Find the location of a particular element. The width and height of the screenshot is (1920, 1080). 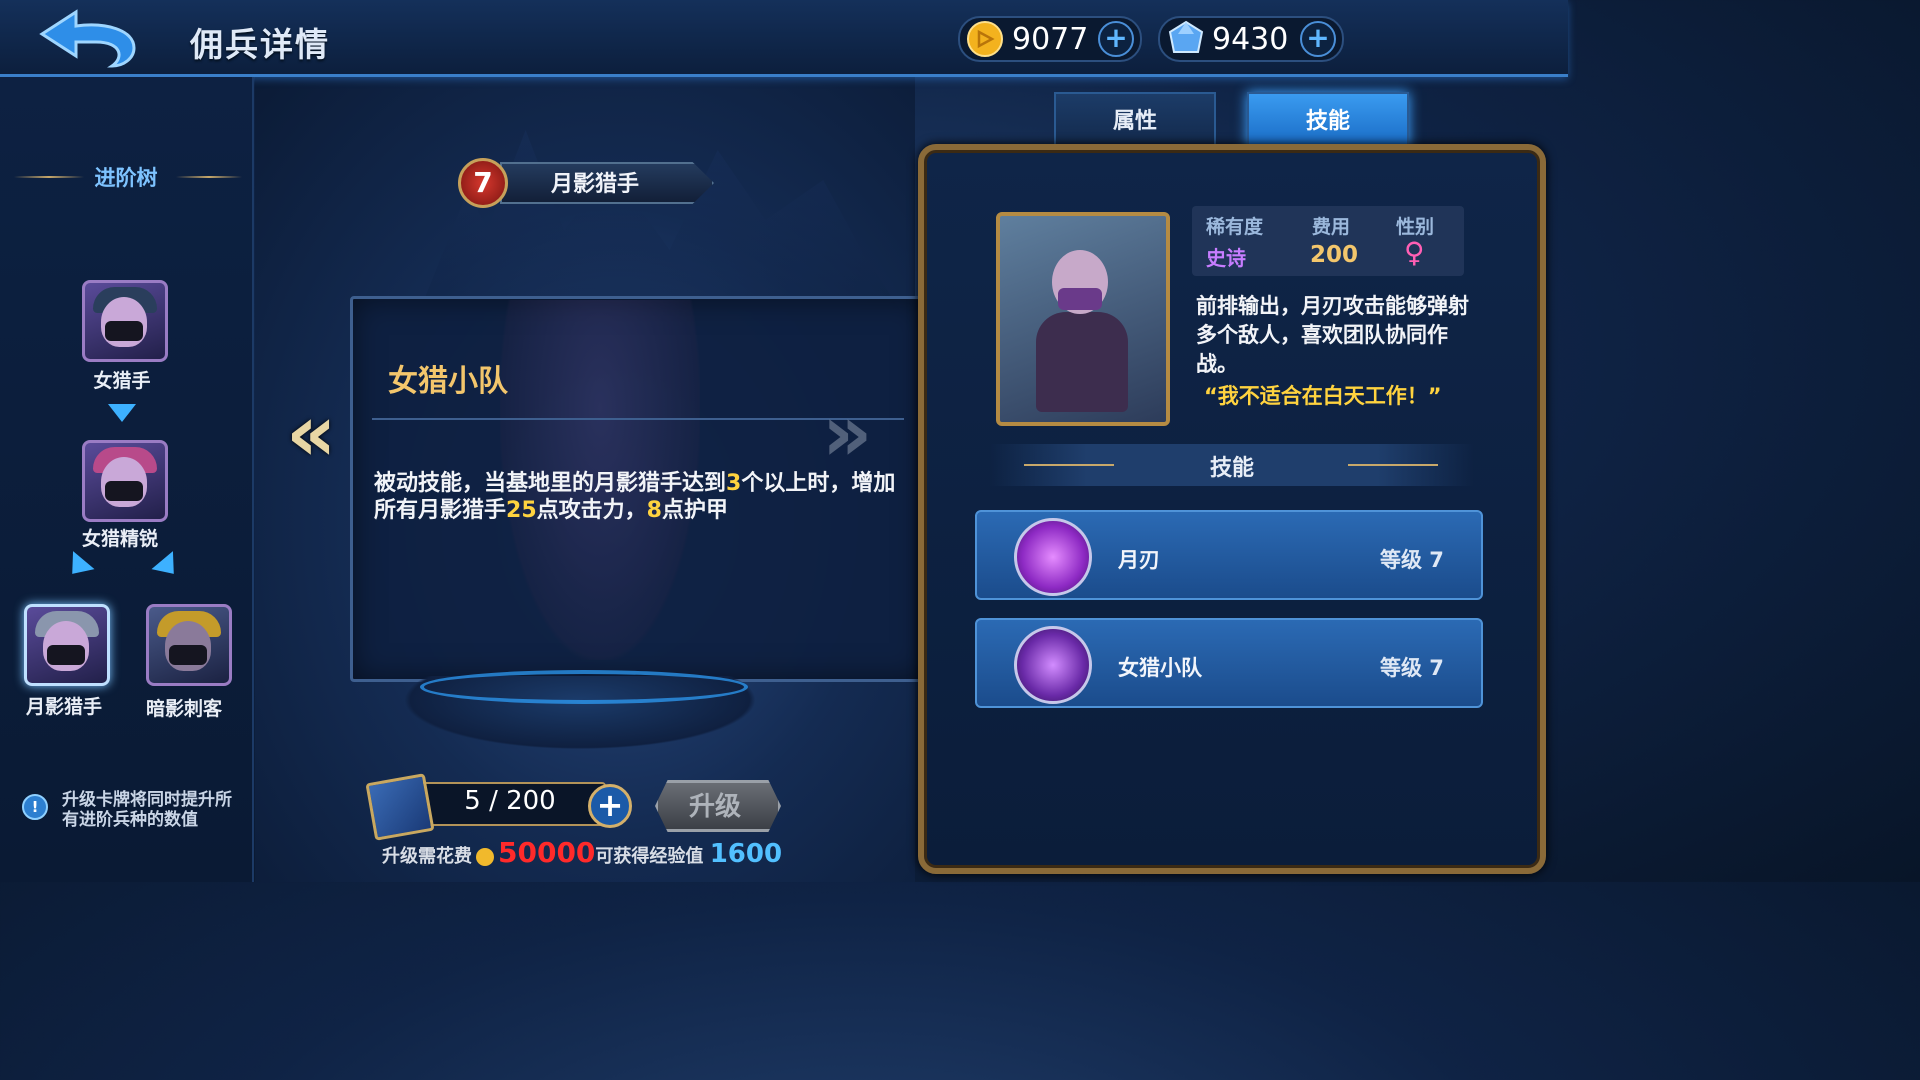

add-cards-button: + is located at coordinates (610, 806).